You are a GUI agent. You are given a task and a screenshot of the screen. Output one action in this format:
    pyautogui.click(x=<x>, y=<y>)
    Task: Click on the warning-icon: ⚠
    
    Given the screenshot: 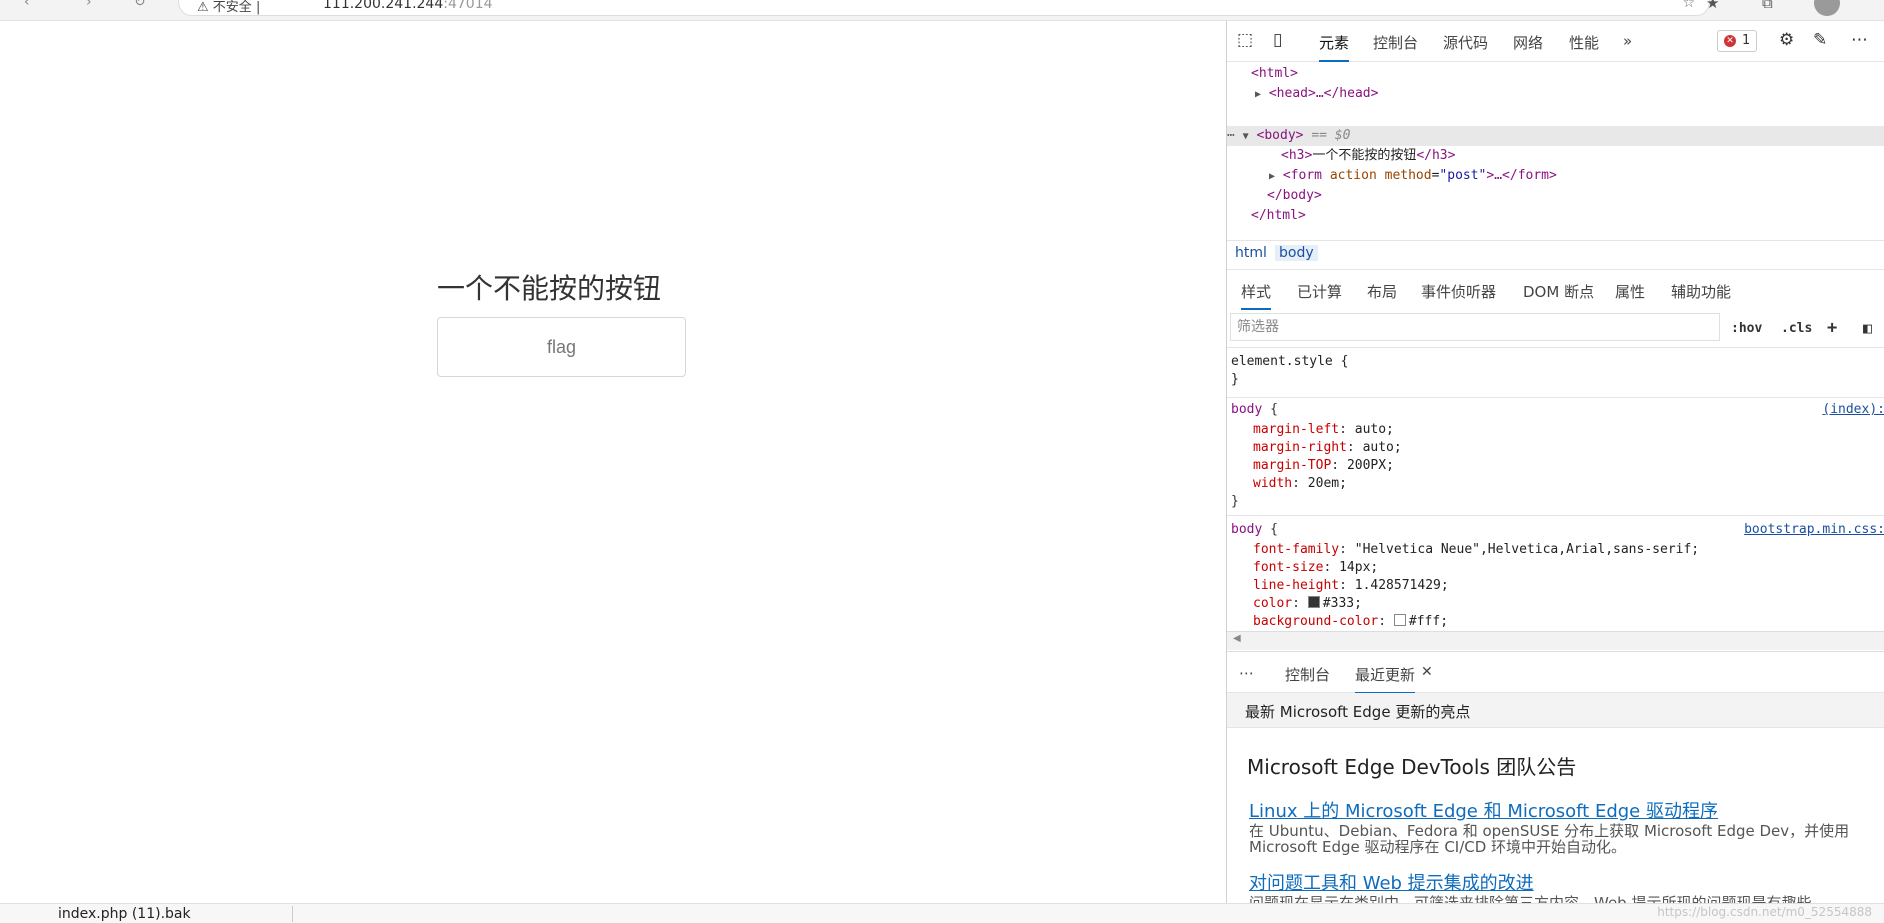 What is the action you would take?
    pyautogui.click(x=203, y=7)
    